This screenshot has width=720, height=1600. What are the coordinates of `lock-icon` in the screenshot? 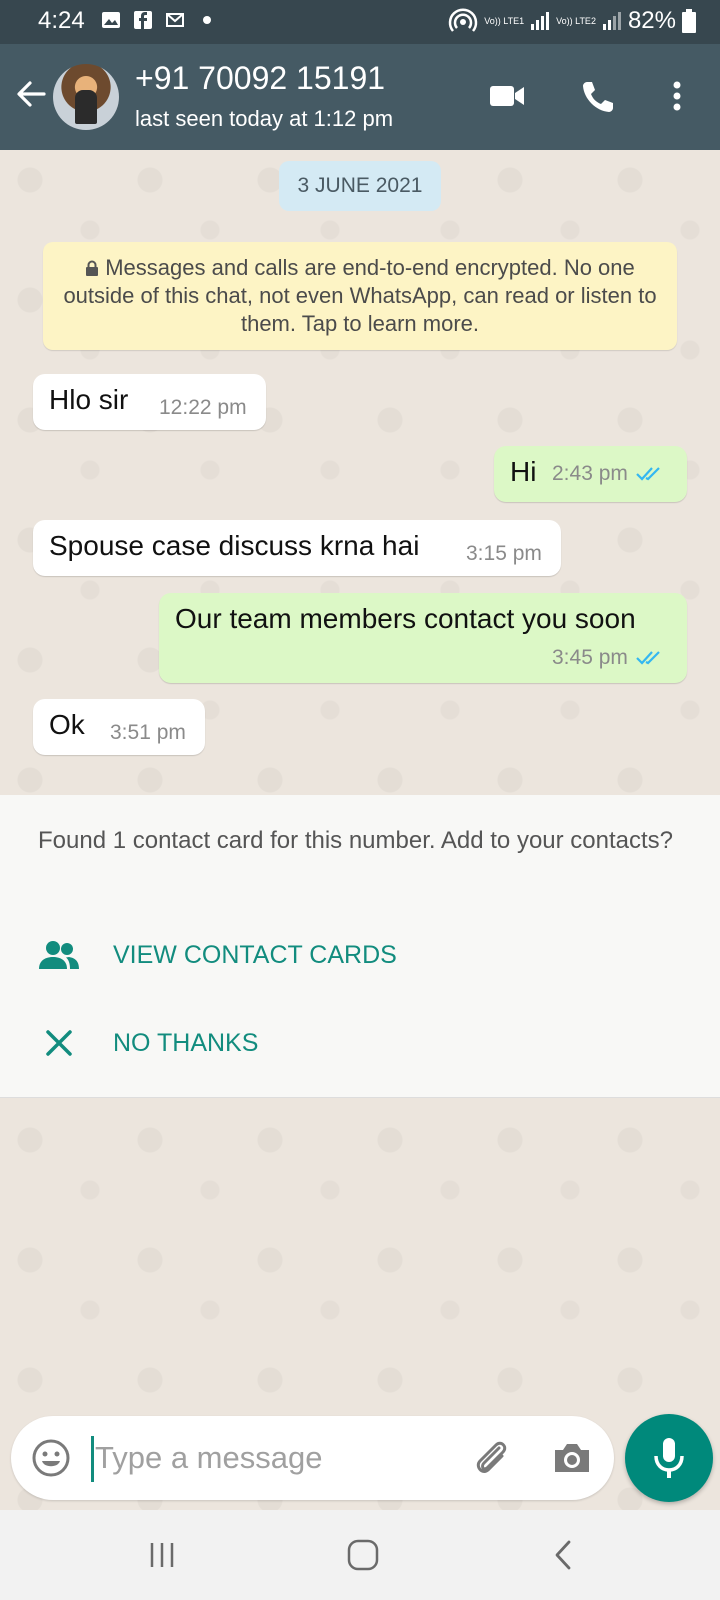 It's located at (92, 268).